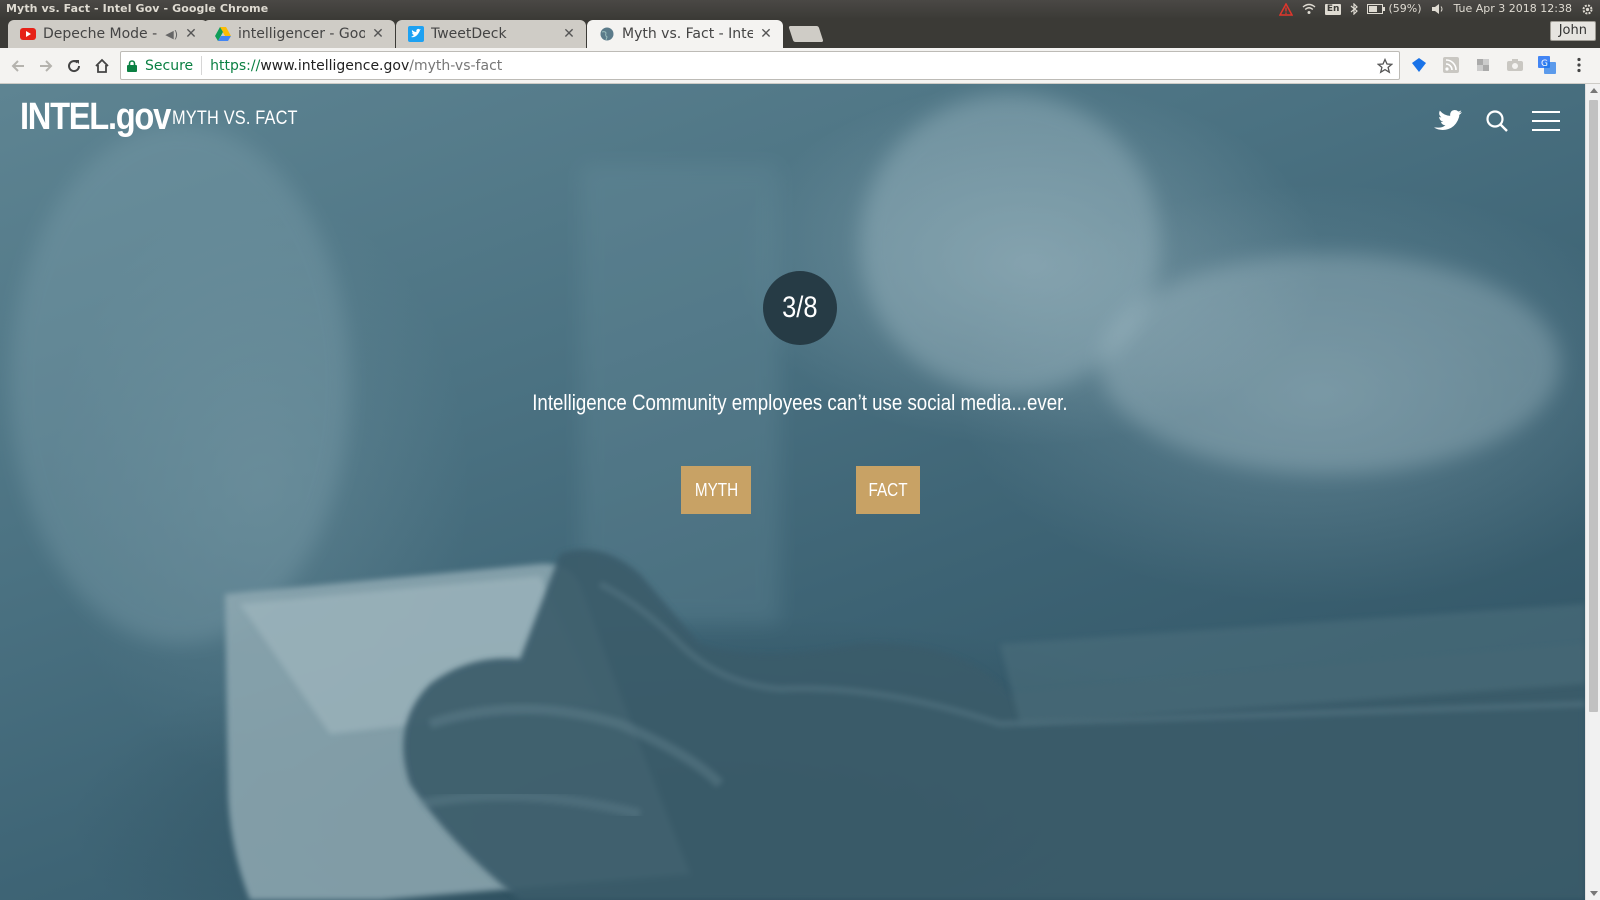 The image size is (1600, 900). What do you see at coordinates (102, 66) in the screenshot?
I see `home-icon` at bounding box center [102, 66].